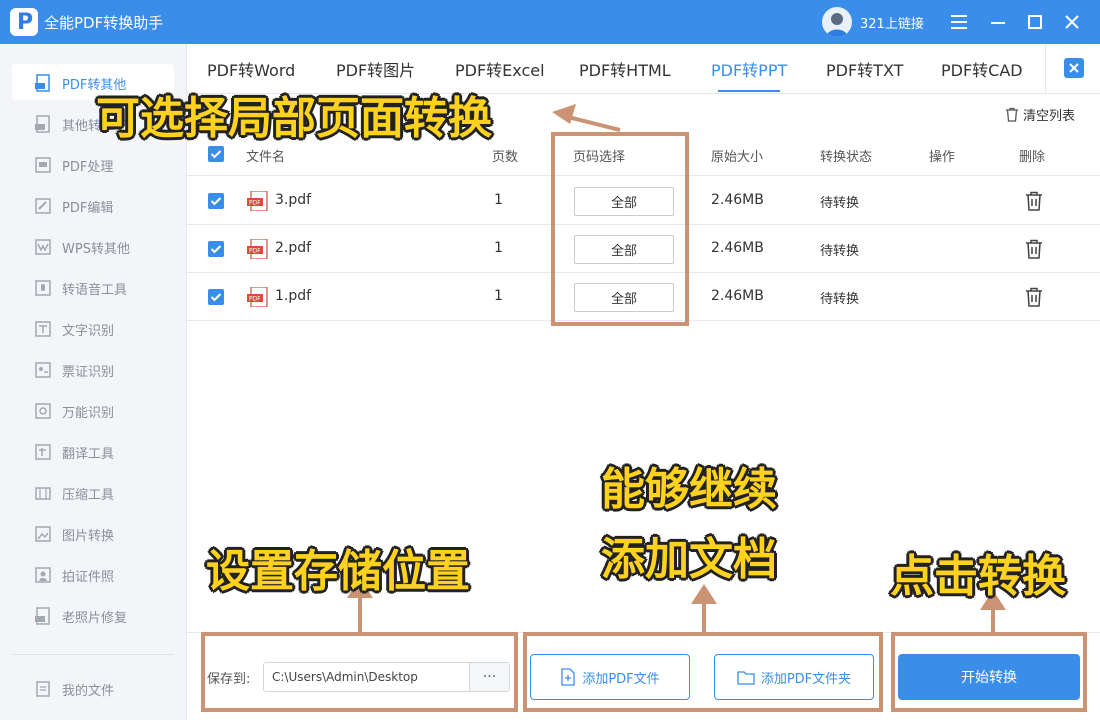  Describe the element at coordinates (1074, 68) in the screenshot. I see `tab-close-icon` at that location.